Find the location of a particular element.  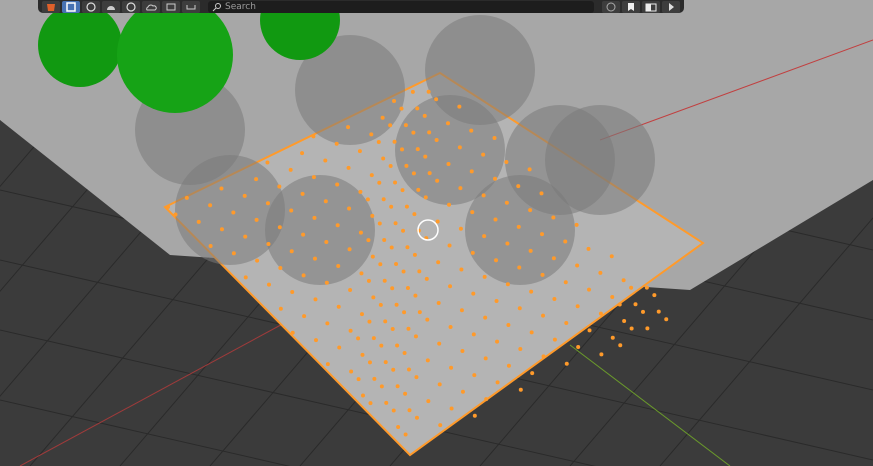

select-icon is located at coordinates (71, 7).